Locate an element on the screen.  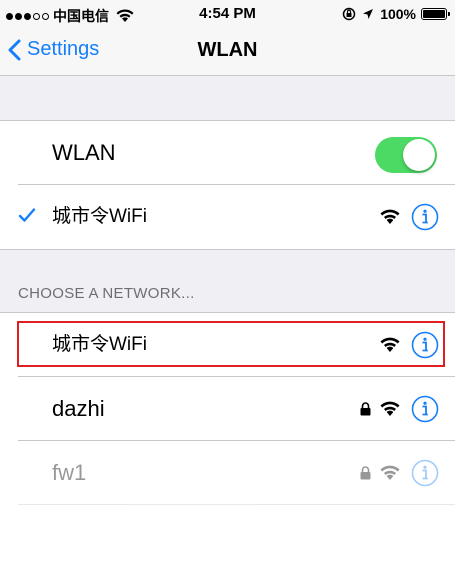
scroll-fade is located at coordinates (227, 534).